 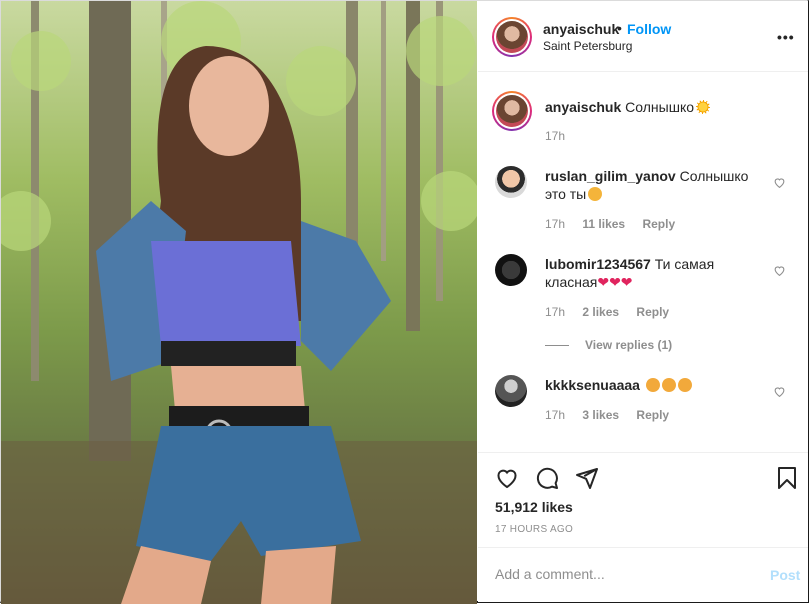 What do you see at coordinates (787, 478) in the screenshot?
I see `bookmark-icon` at bounding box center [787, 478].